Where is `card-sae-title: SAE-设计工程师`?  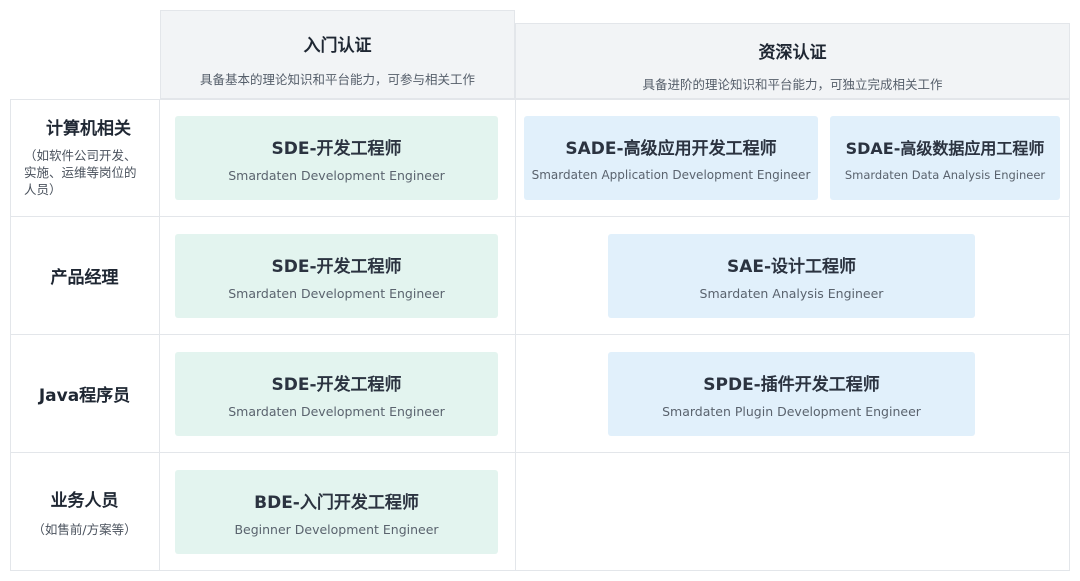 card-sae-title: SAE-设计工程师 is located at coordinates (791, 266).